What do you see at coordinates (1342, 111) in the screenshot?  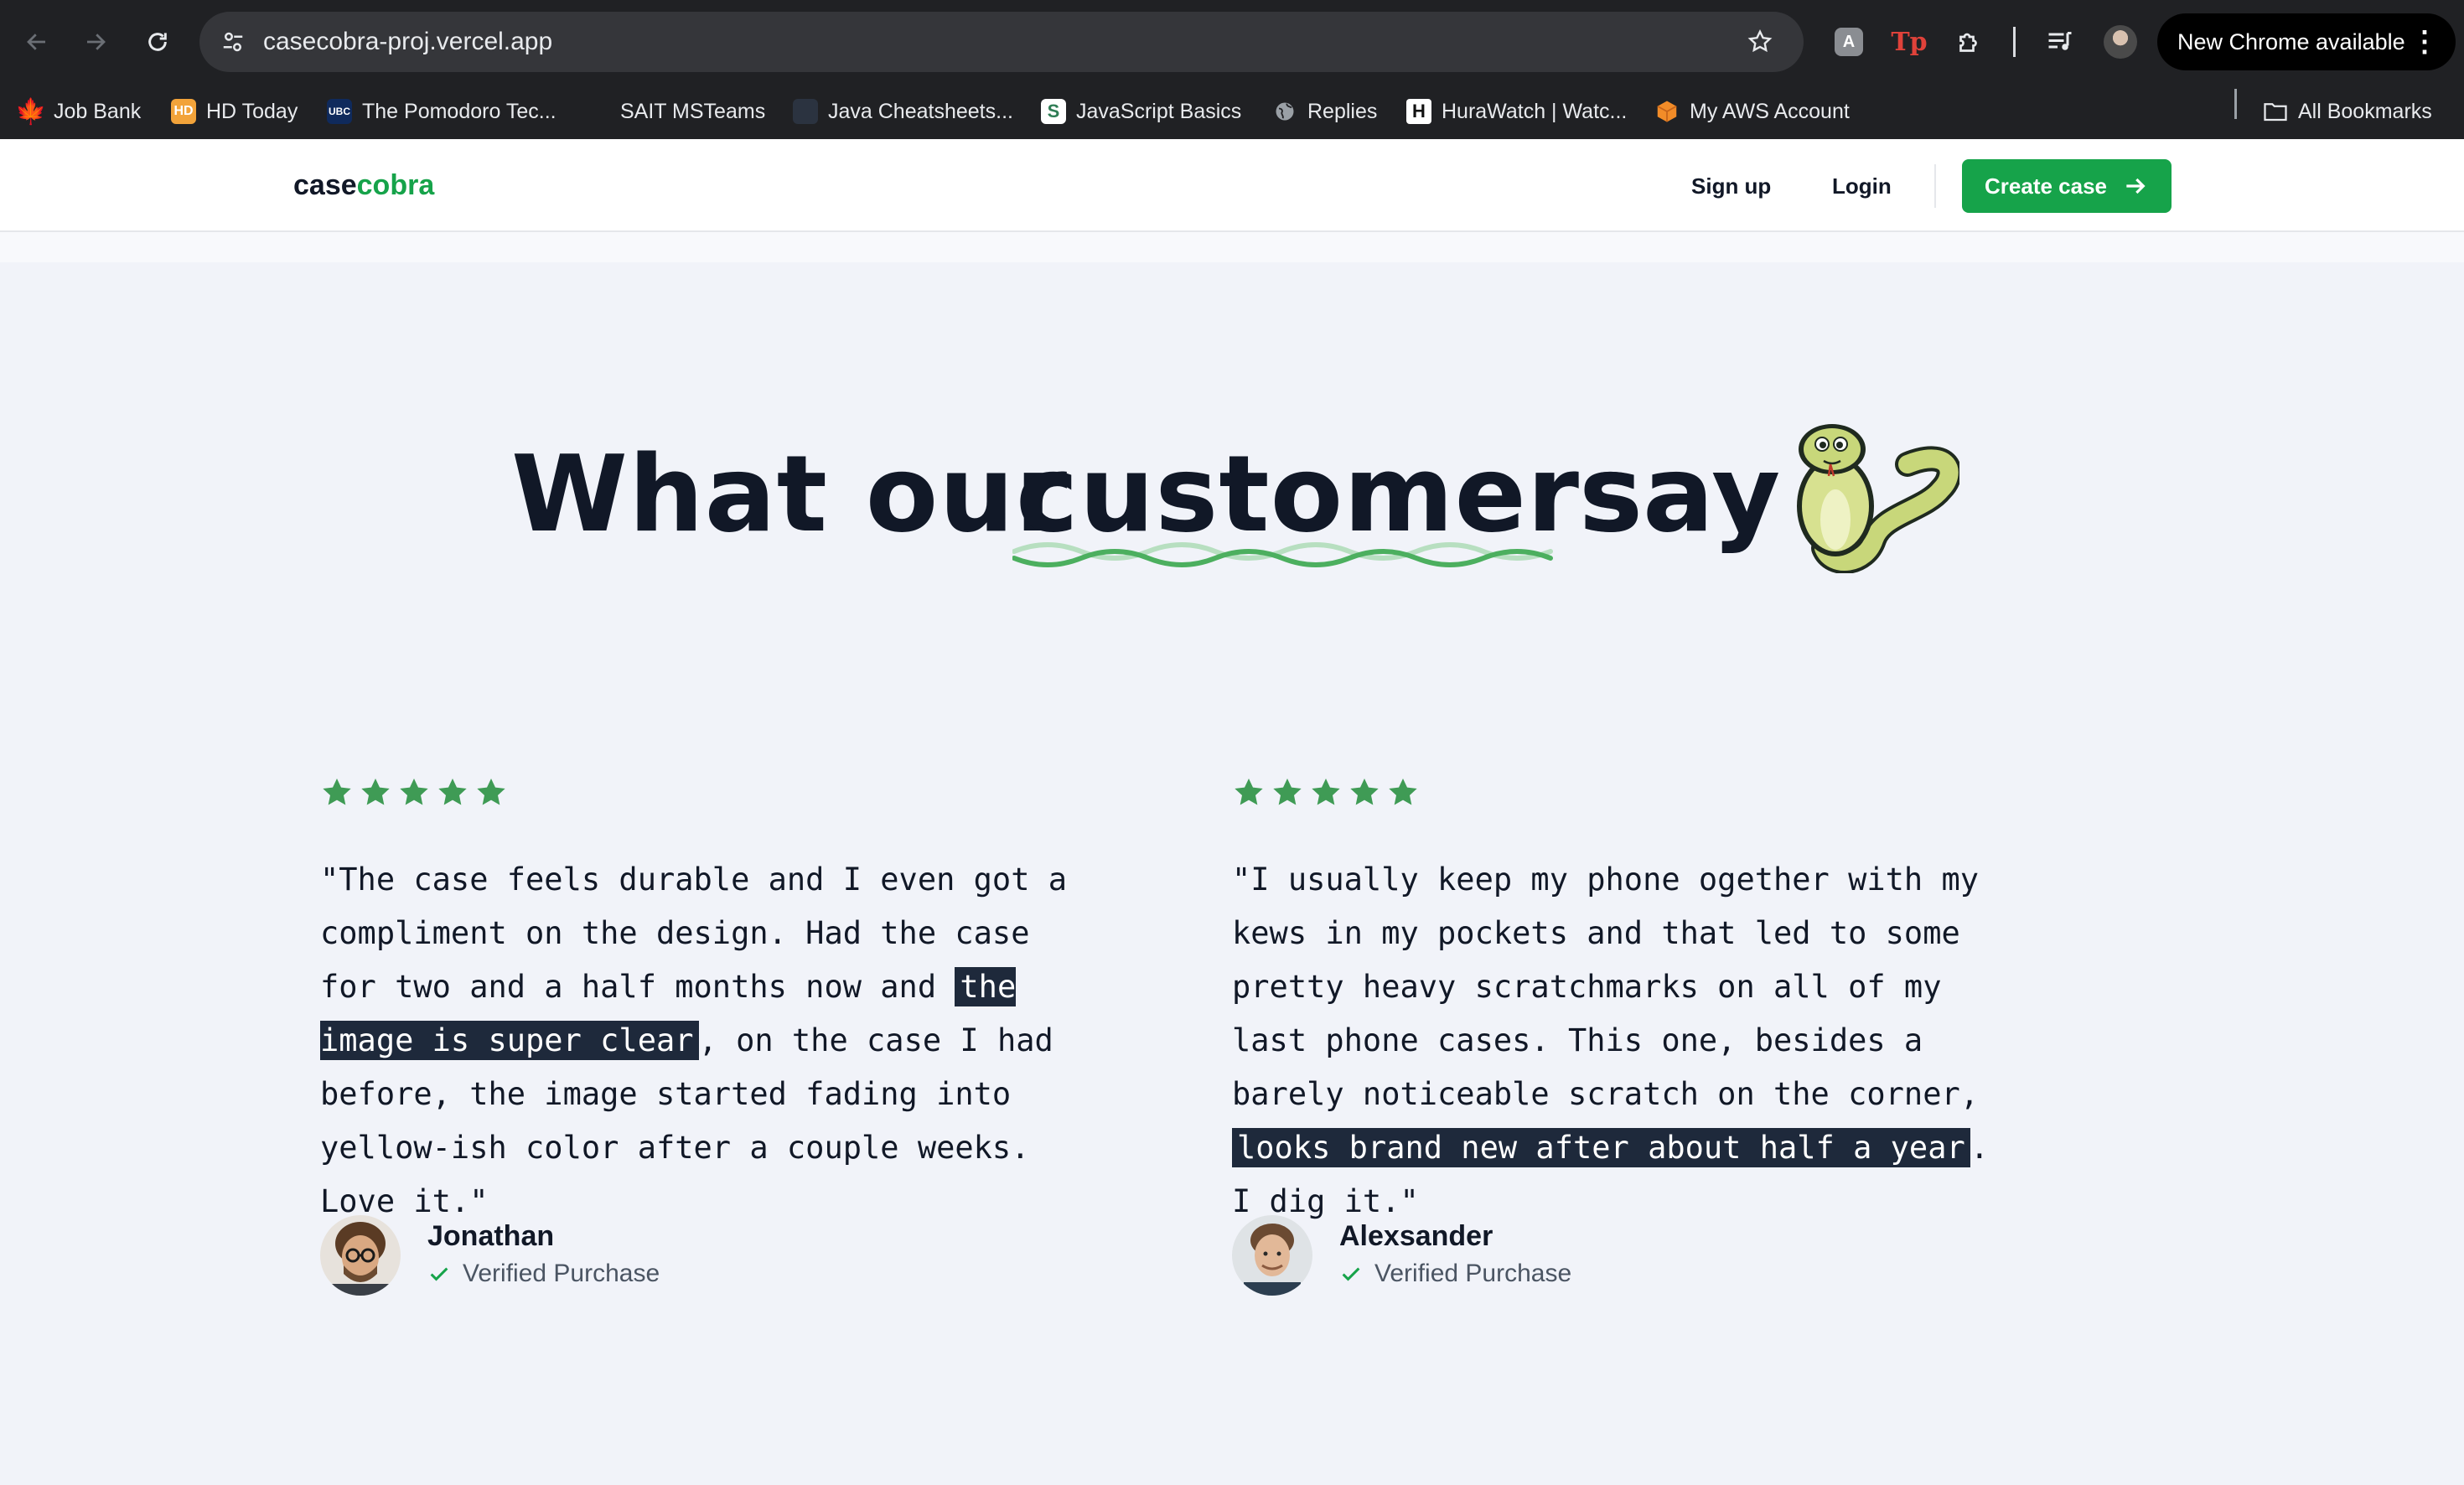 I see `bookmark-label: Replies` at bounding box center [1342, 111].